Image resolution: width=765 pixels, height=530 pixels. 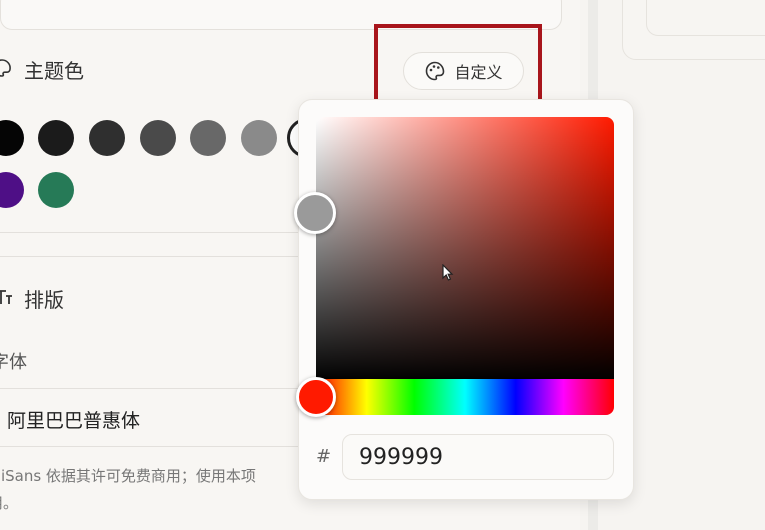 What do you see at coordinates (56, 190) in the screenshot?
I see `swatch-green` at bounding box center [56, 190].